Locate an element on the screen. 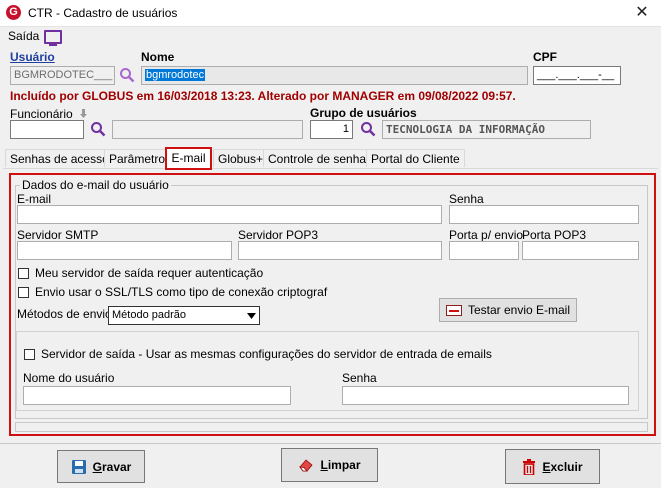 This screenshot has width=661, height=488. trash-icon is located at coordinates (529, 466).